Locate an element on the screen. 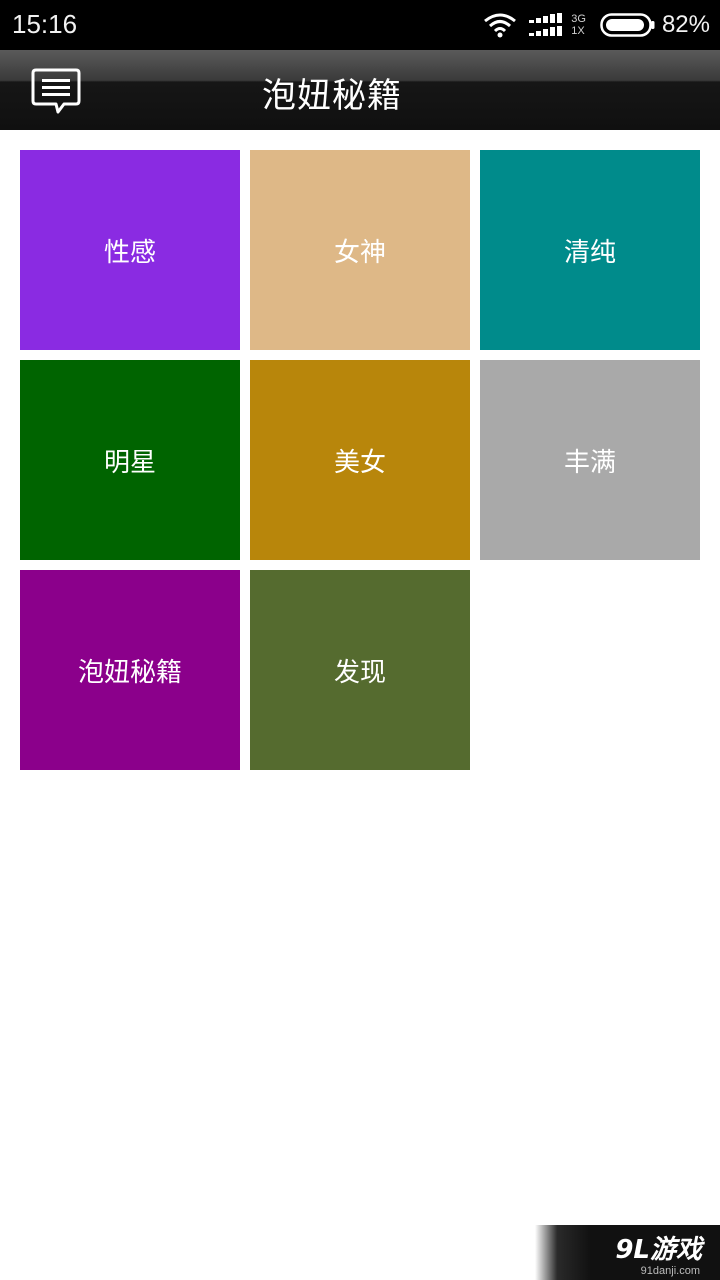  network-type: 3G 1X is located at coordinates (578, 25).